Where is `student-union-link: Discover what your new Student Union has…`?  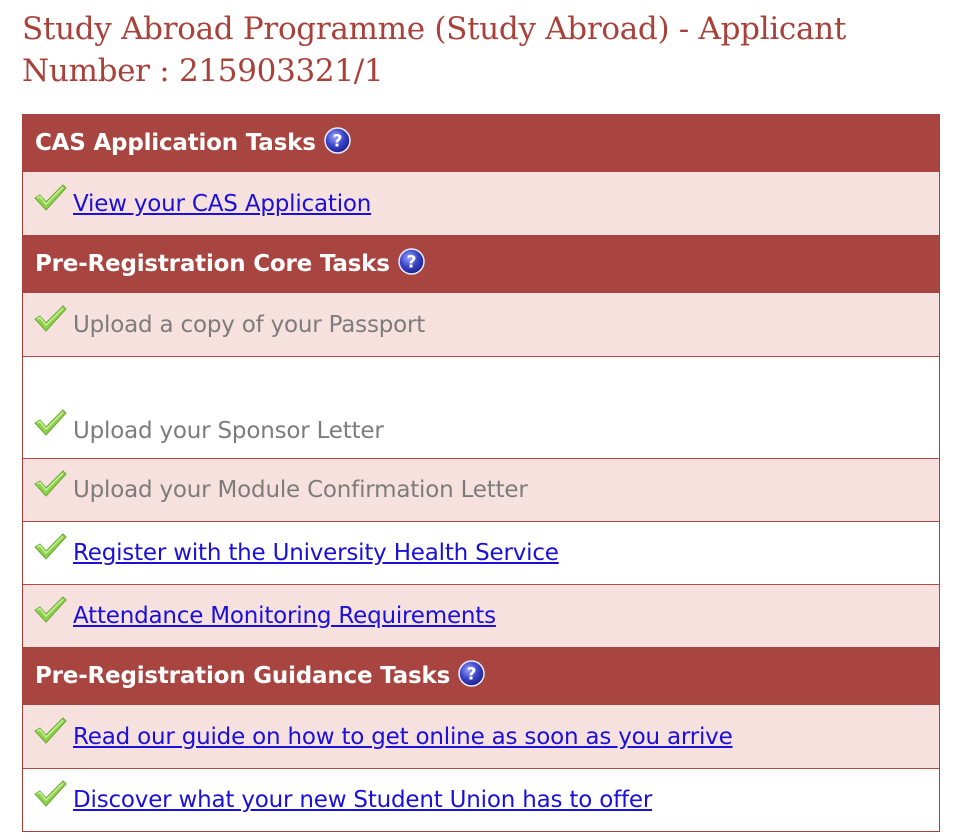 student-union-link: Discover what your new Student Union has… is located at coordinates (362, 800).